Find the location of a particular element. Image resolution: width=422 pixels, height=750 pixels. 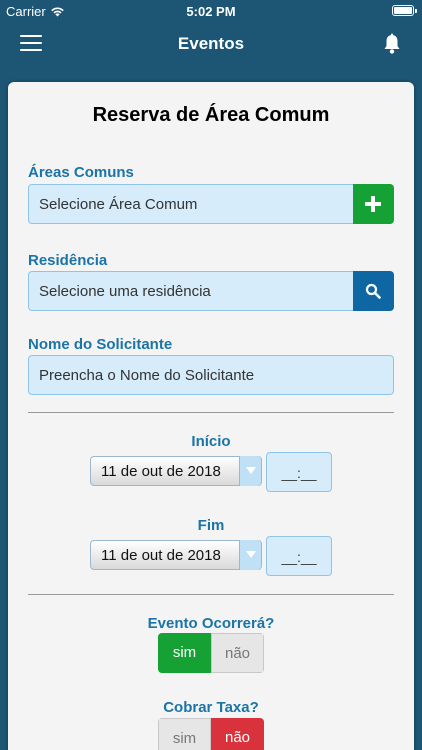

residencia-label: Residência is located at coordinates (68, 260).